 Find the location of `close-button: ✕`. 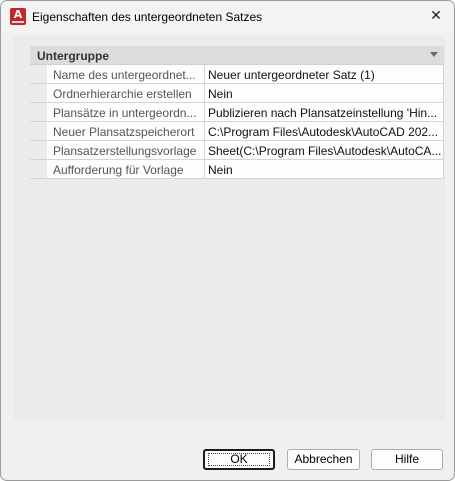

close-button: ✕ is located at coordinates (436, 16).